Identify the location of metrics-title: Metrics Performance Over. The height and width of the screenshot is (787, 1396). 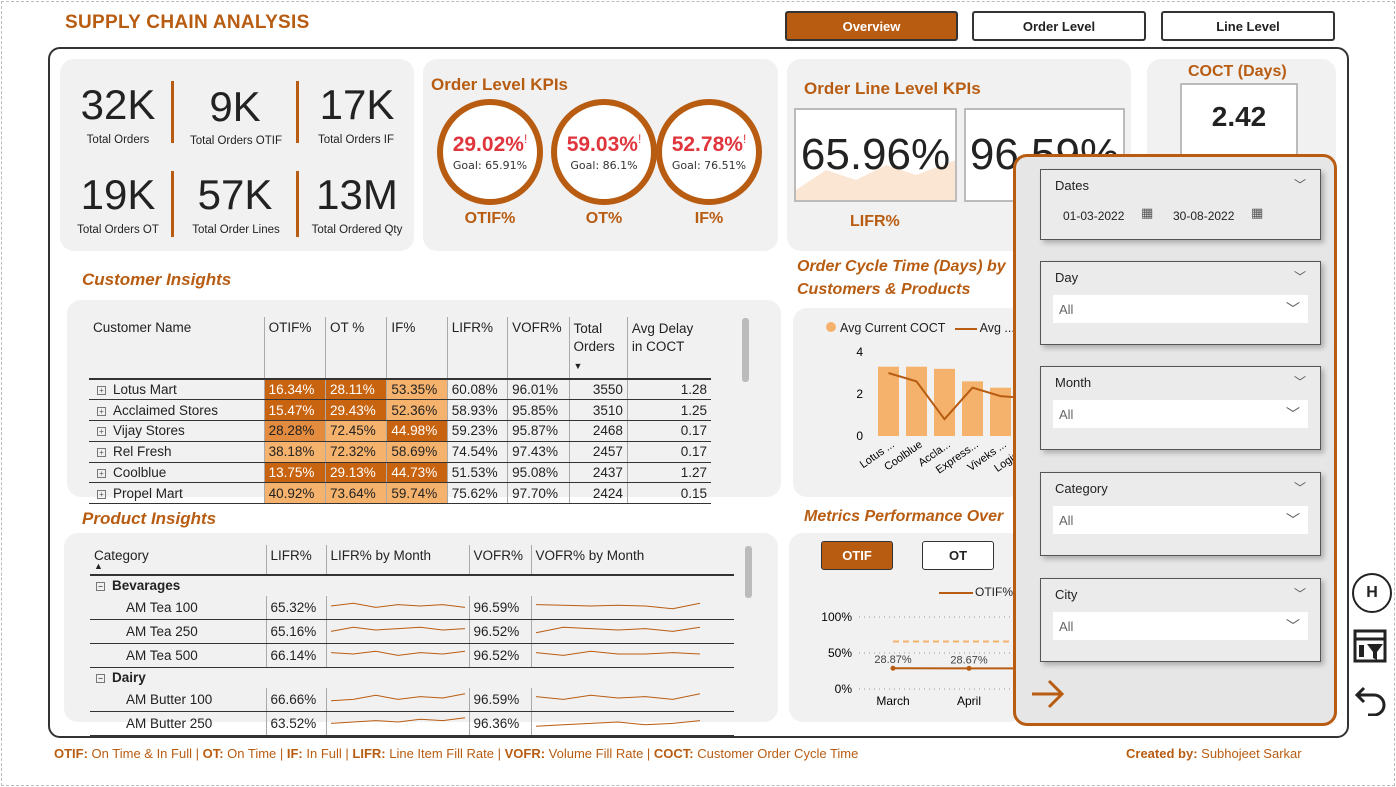
(904, 516).